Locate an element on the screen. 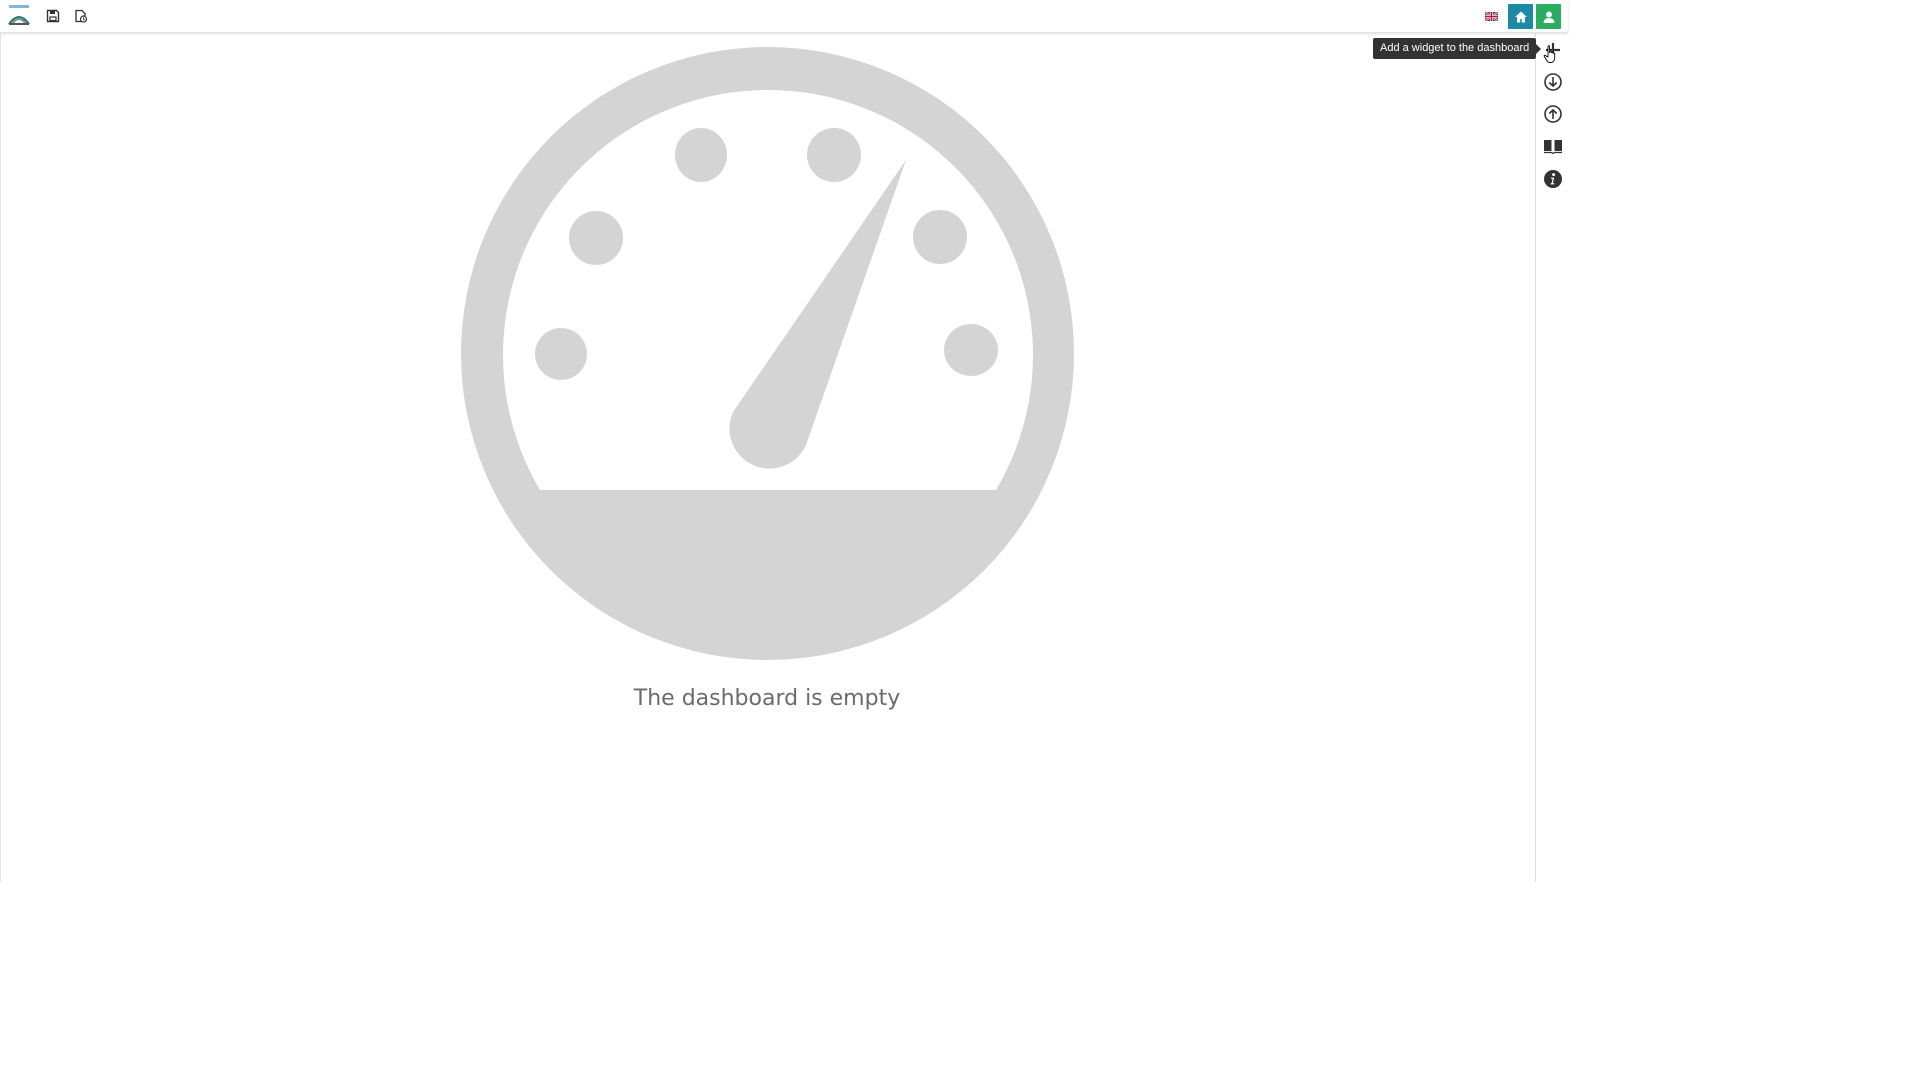 The image size is (1920, 1080). home-icon is located at coordinates (1520, 16).